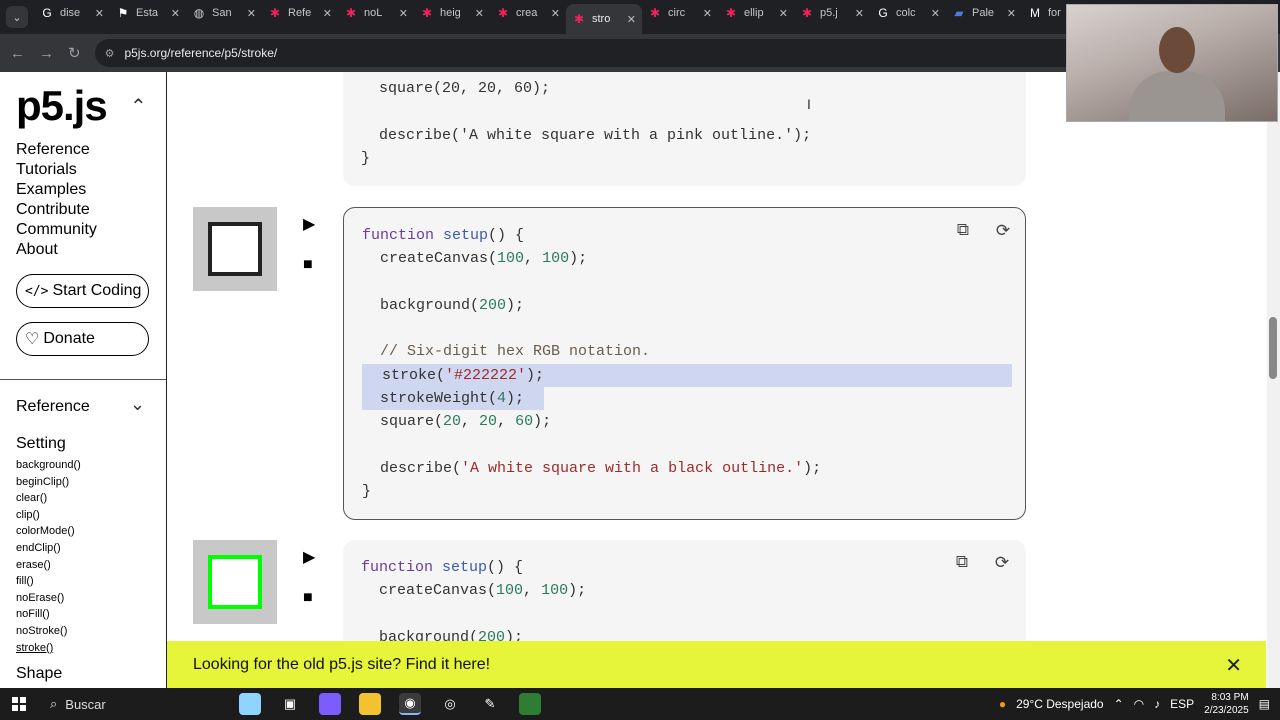 The height and width of the screenshot is (720, 1280). Describe the element at coordinates (490, 704) in the screenshot. I see `app-icon: ✎` at that location.